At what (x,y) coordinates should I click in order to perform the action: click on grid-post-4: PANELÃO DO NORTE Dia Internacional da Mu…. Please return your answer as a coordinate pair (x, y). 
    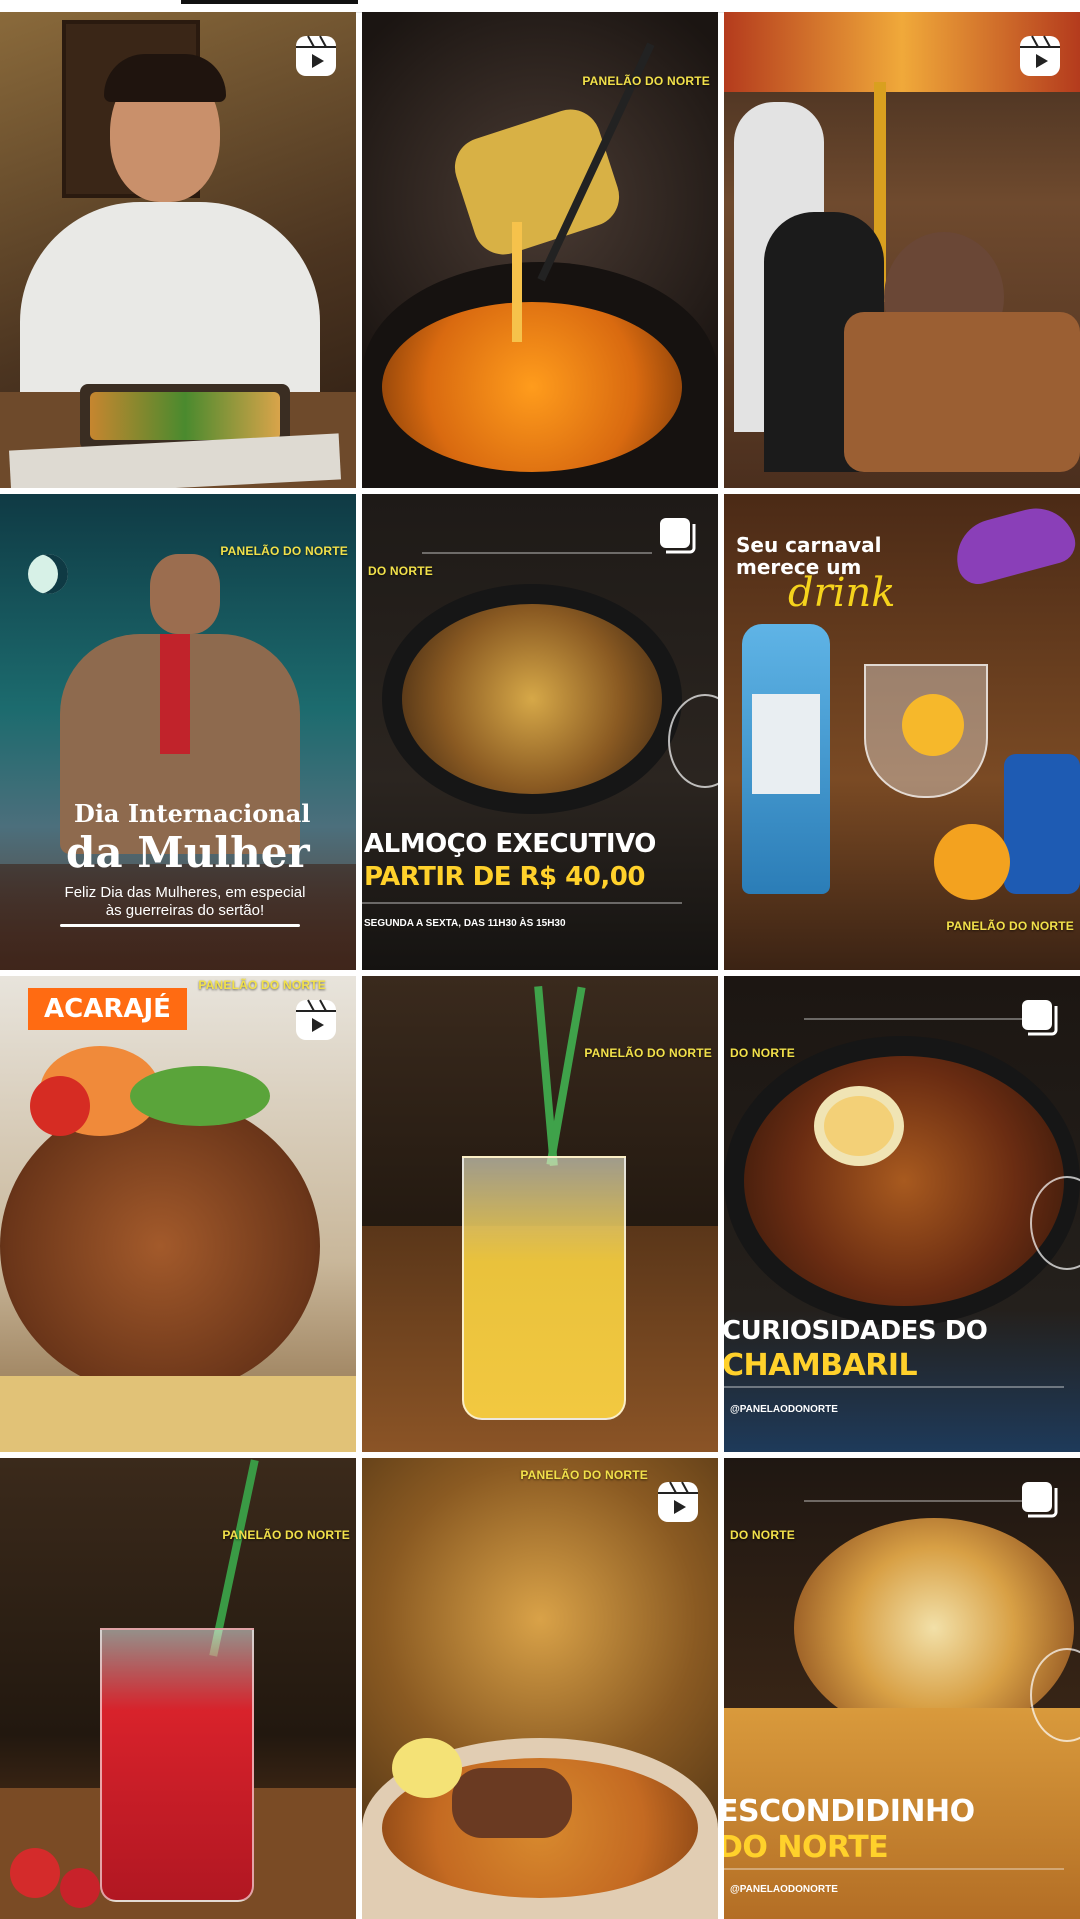
    Looking at the image, I should click on (178, 732).